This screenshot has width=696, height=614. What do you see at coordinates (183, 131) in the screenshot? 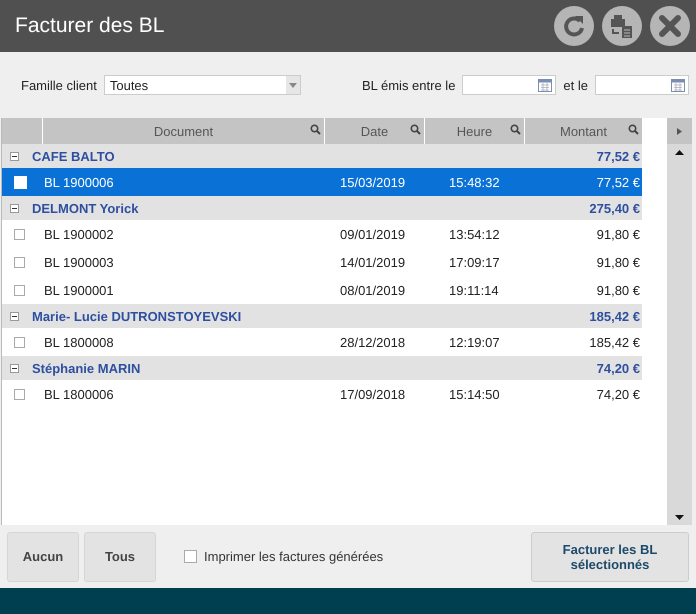
I see `column-header: Document` at bounding box center [183, 131].